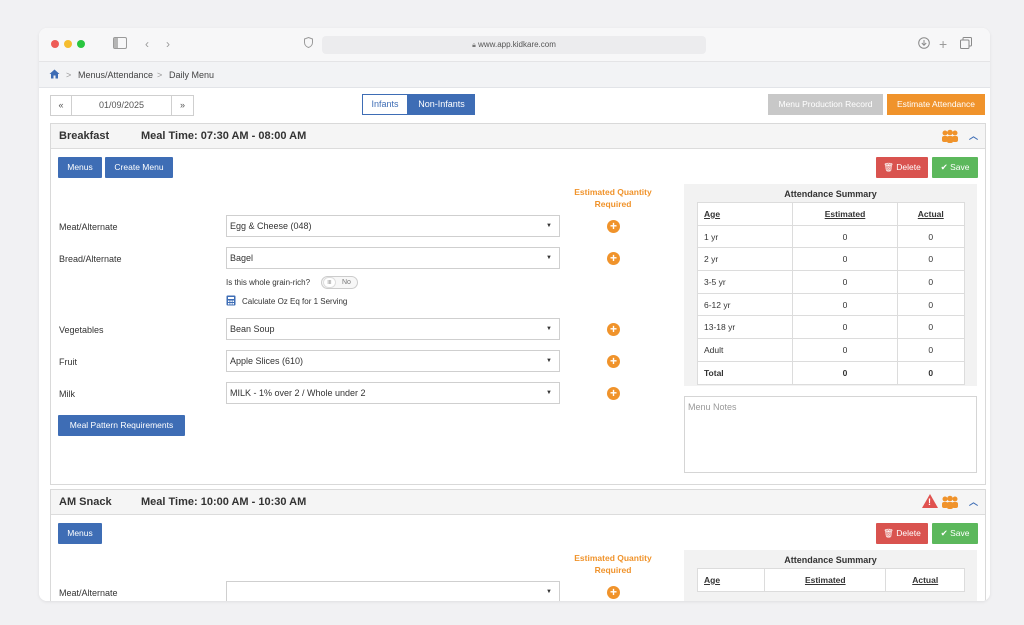  Describe the element at coordinates (441, 104) in the screenshot. I see `tab-non-infants: Non-Infants` at that location.